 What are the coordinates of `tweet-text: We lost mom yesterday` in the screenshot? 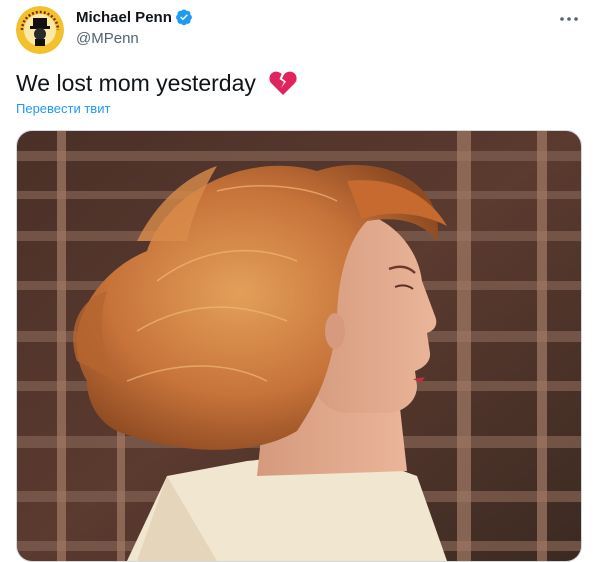 It's located at (157, 83).